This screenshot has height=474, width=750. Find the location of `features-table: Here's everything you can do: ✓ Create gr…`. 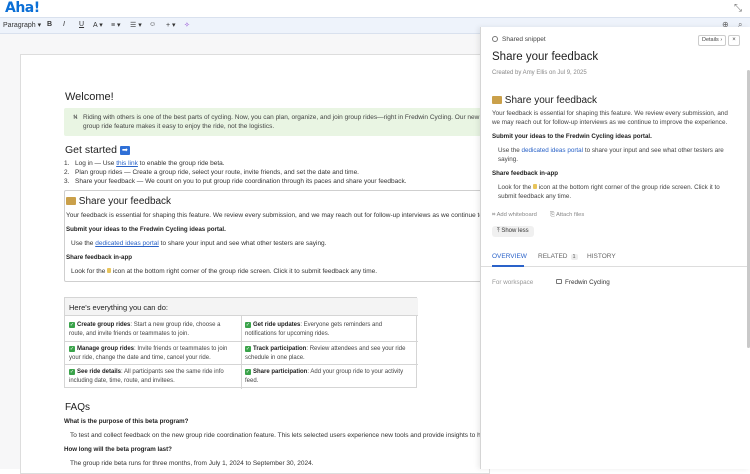

features-table: Here's everything you can do: ✓ Create gr… is located at coordinates (241, 343).